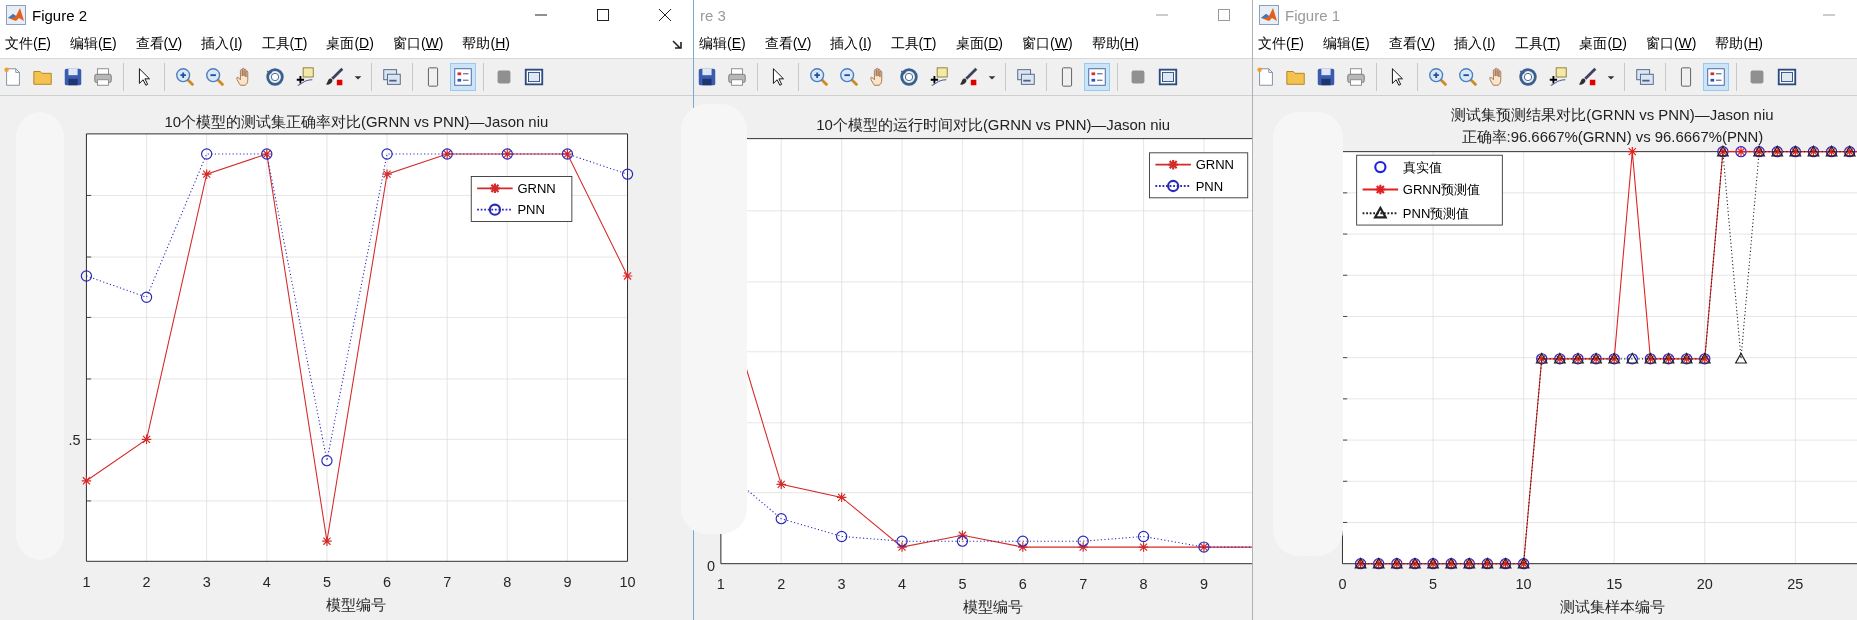 This screenshot has height=620, width=1857. Describe the element at coordinates (678, 44) in the screenshot. I see `dock-arrow-icon` at that location.